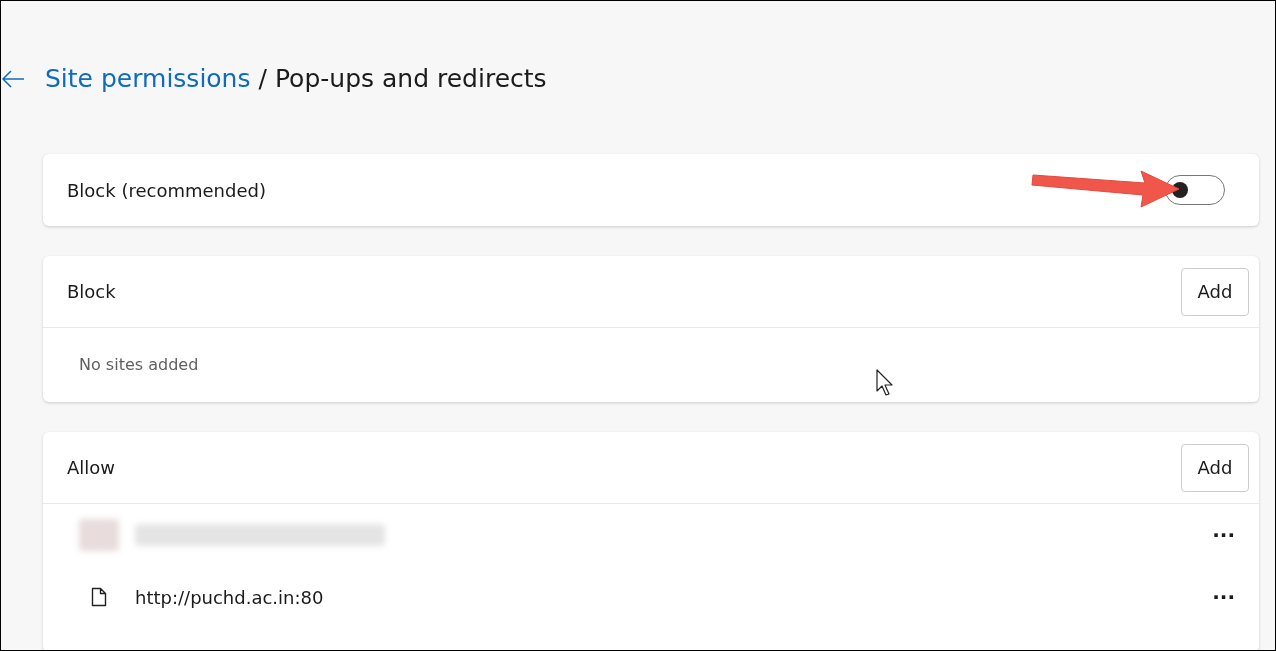 Image resolution: width=1276 pixels, height=651 pixels. Describe the element at coordinates (139, 365) in the screenshot. I see `empty-message: No sites added` at that location.